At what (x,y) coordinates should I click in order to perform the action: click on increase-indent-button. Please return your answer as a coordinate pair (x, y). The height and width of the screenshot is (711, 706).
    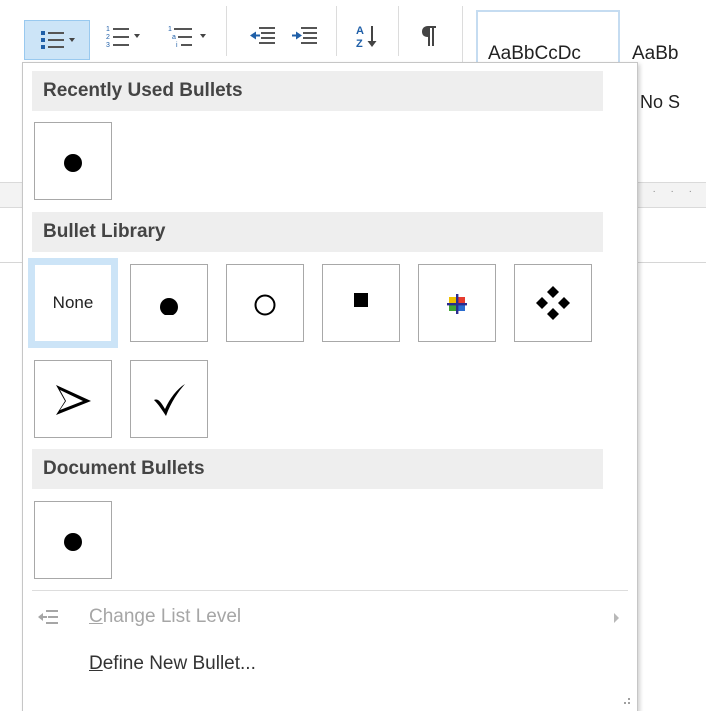
    Looking at the image, I should click on (305, 36).